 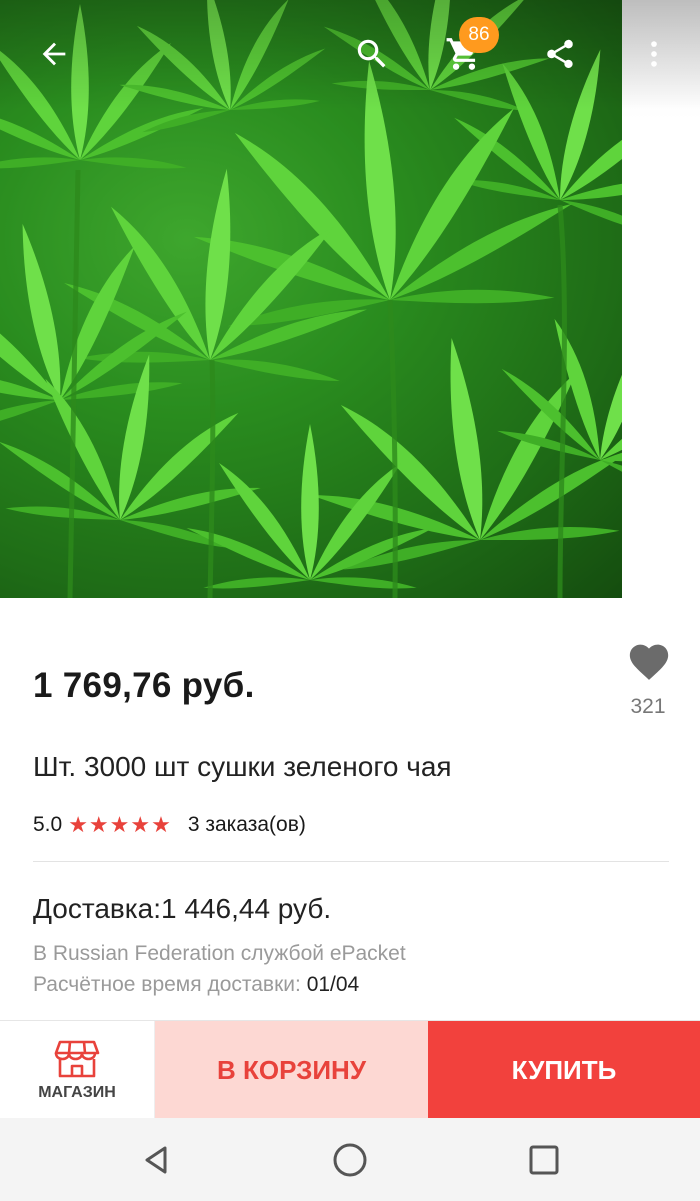 I want to click on back-button, so click(x=54, y=54).